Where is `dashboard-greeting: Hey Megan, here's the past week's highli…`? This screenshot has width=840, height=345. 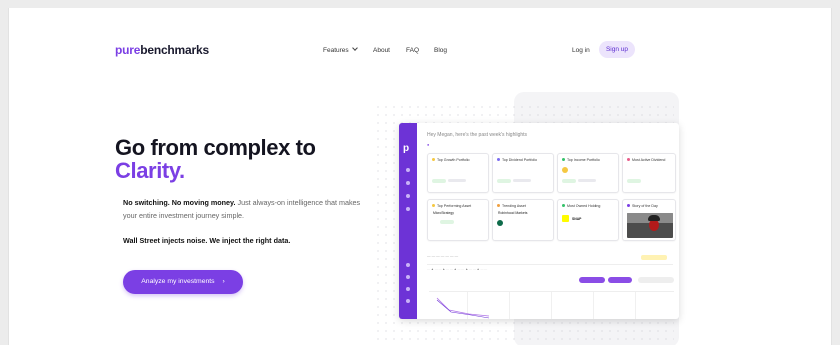 dashboard-greeting: Hey Megan, here's the past week's highli… is located at coordinates (477, 135).